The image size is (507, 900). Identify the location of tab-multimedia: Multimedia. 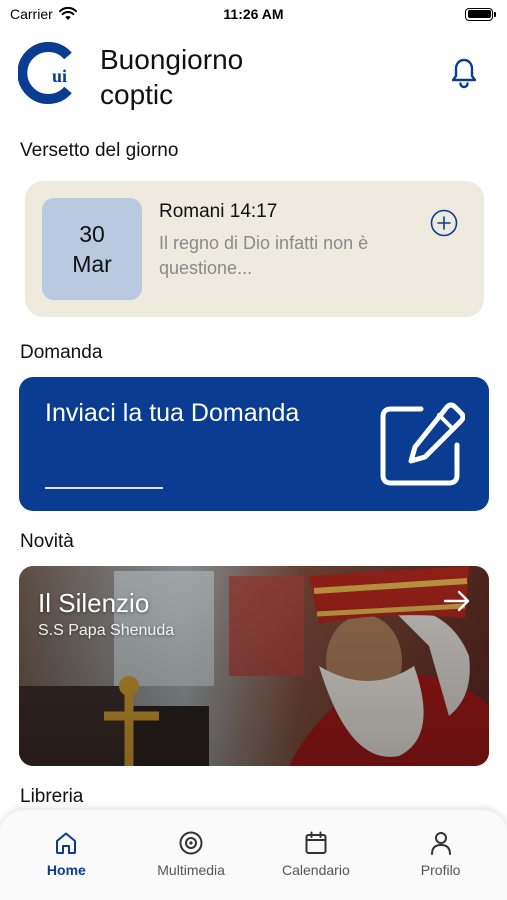
(191, 855).